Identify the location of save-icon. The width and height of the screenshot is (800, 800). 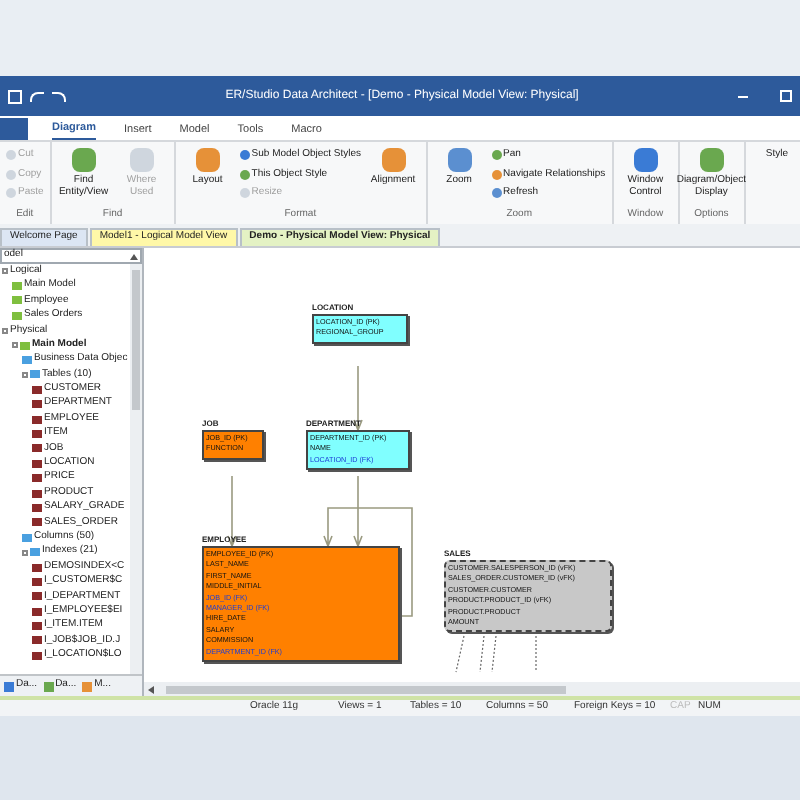
(15, 96).